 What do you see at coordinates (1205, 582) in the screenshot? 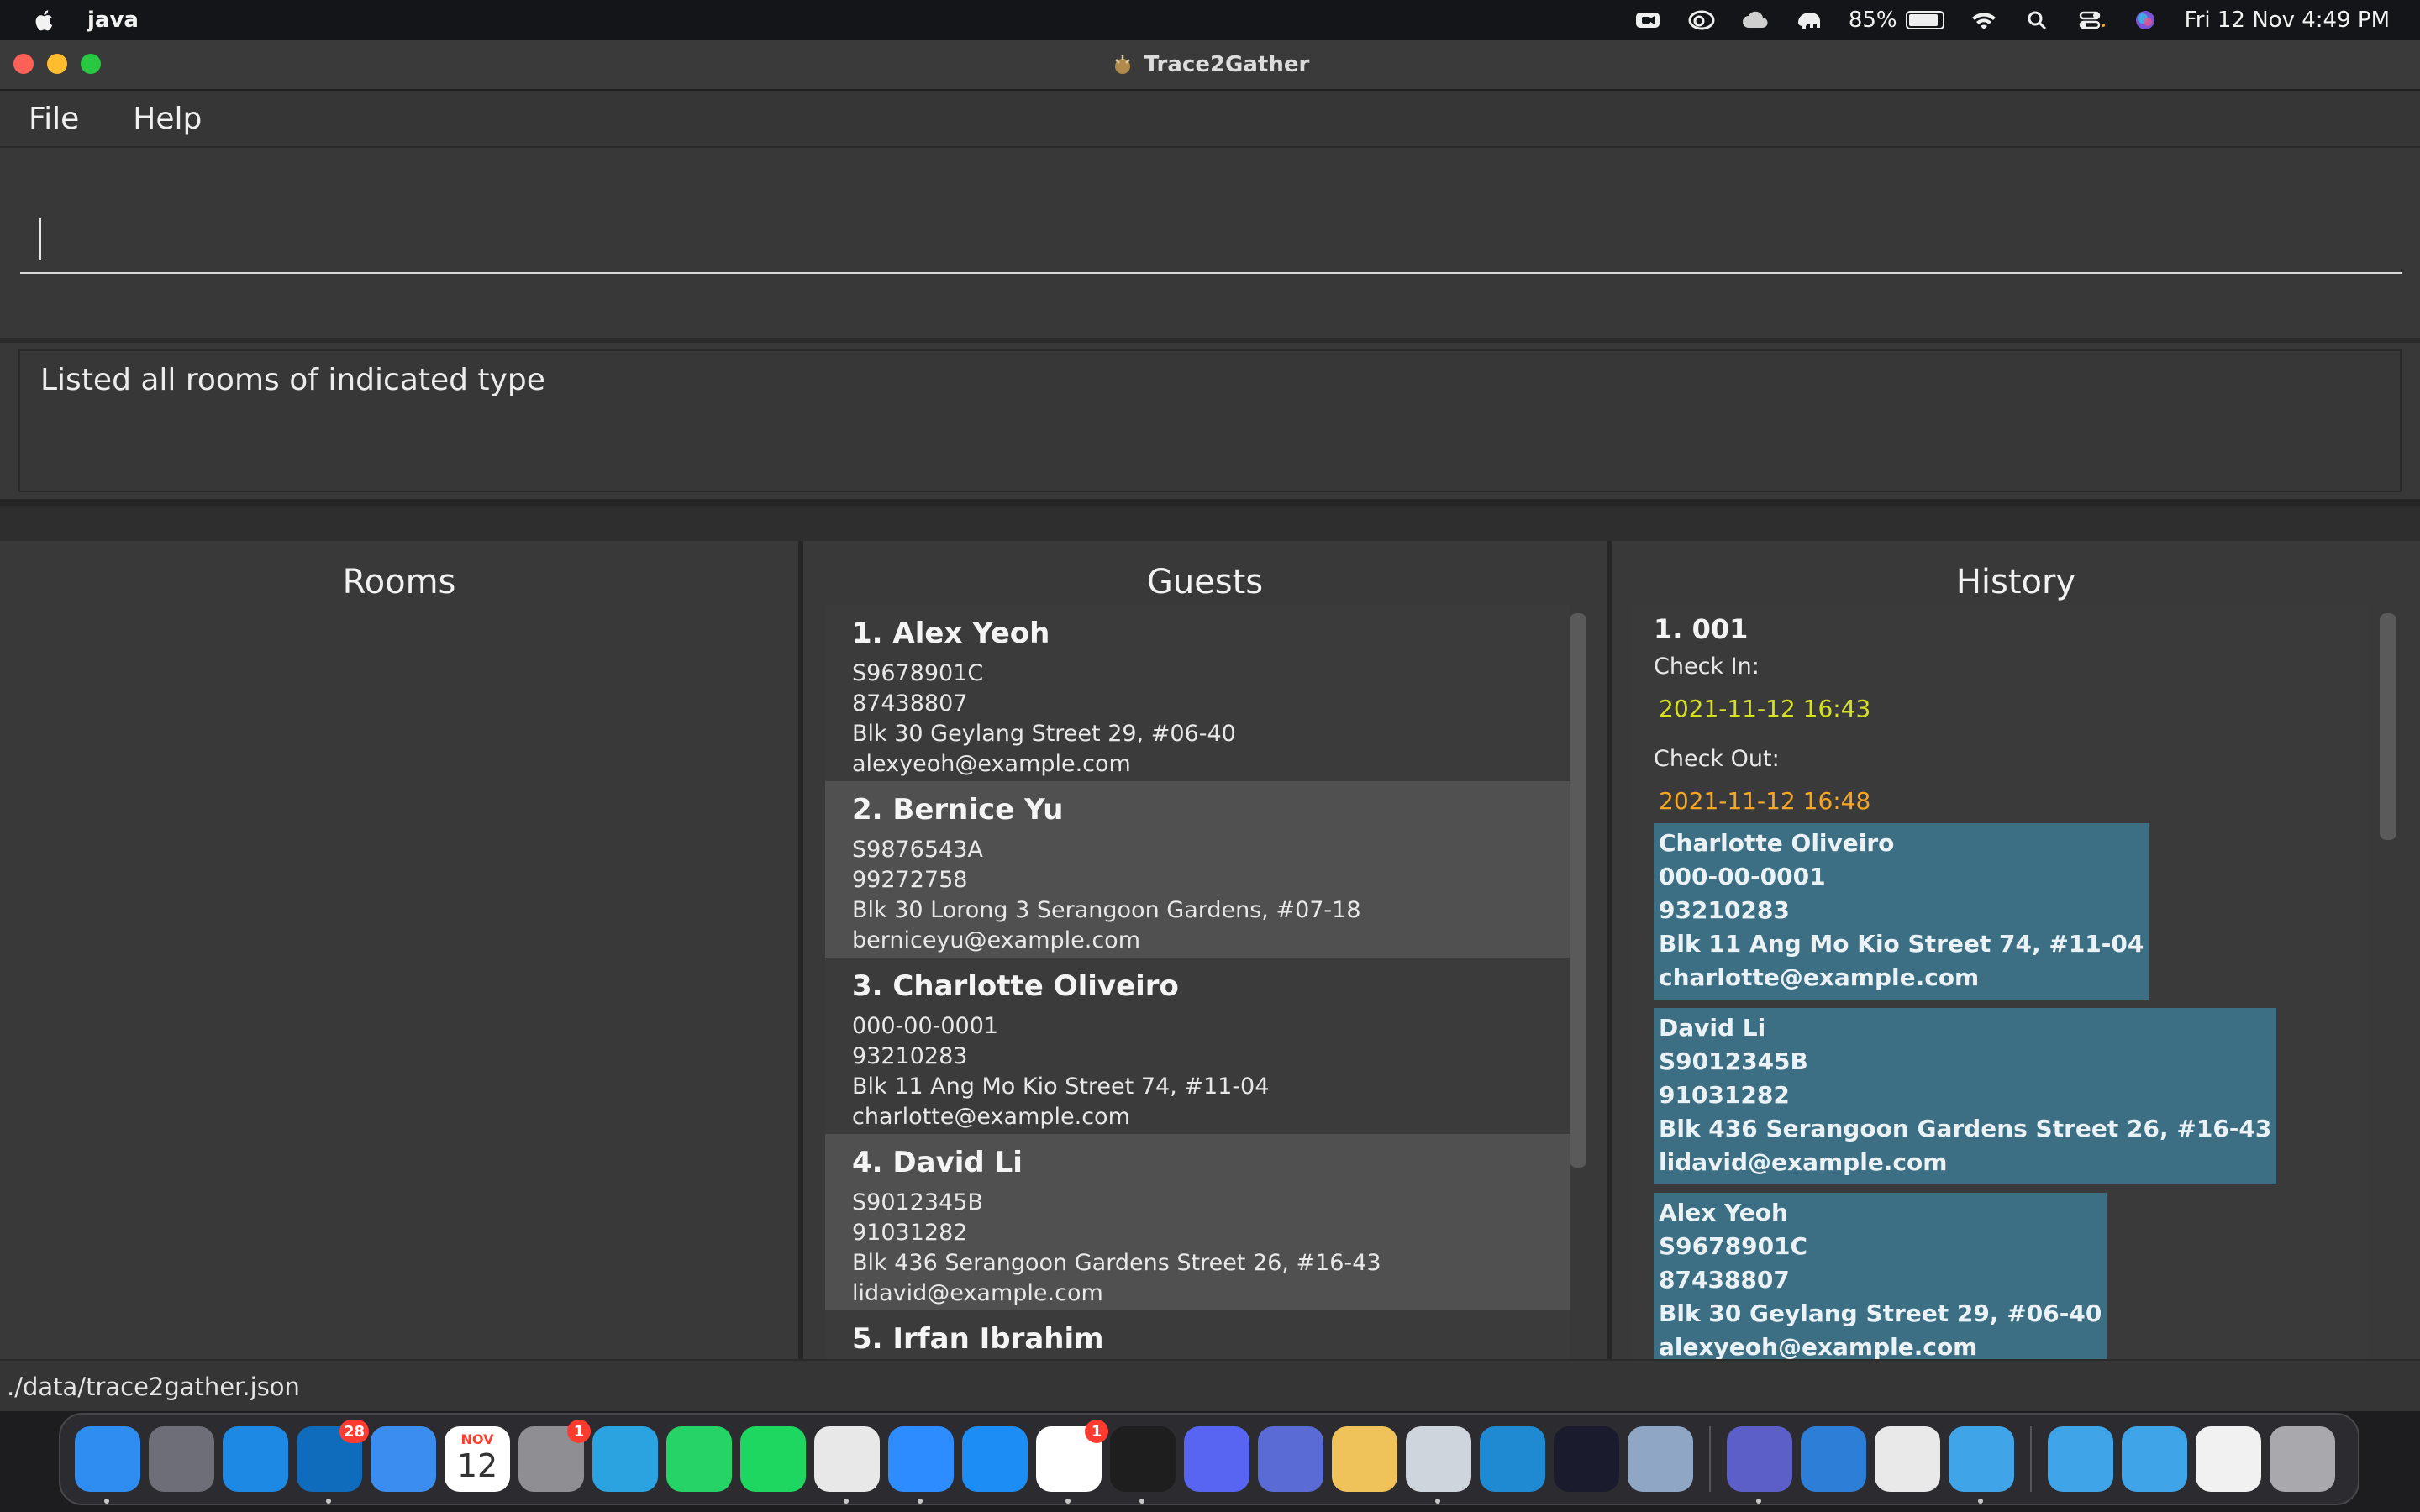
I see `guests-title: Guests` at bounding box center [1205, 582].